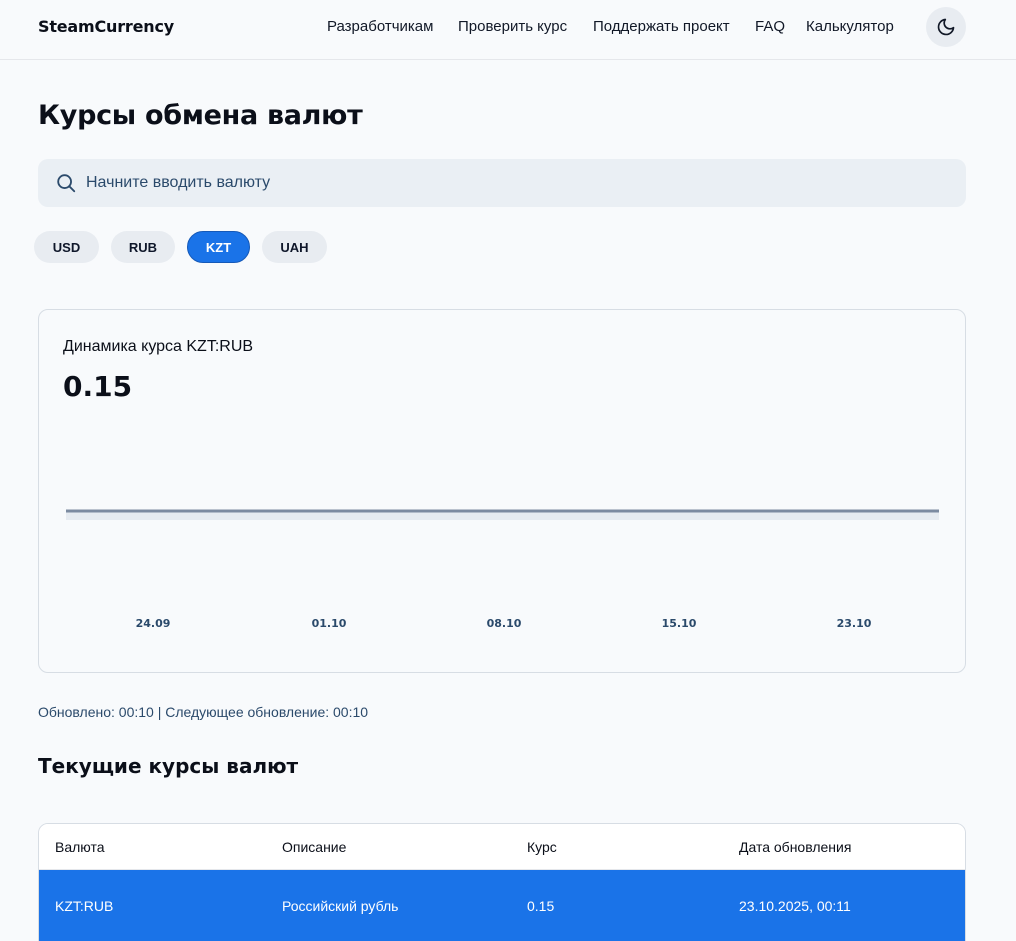  What do you see at coordinates (542, 847) in the screenshot?
I see `header-rate: Курс` at bounding box center [542, 847].